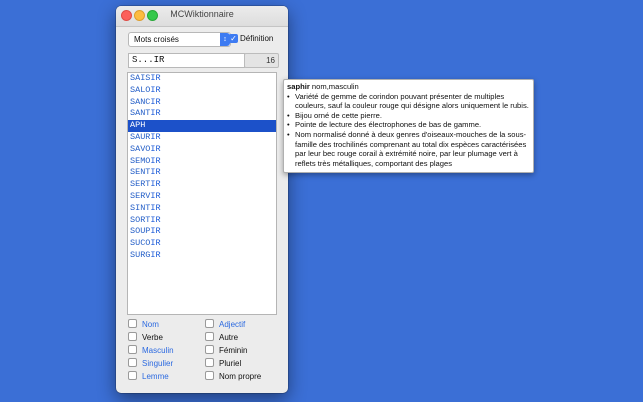 The width and height of the screenshot is (643, 402). What do you see at coordinates (202, 197) in the screenshot?
I see `result-row: SERVIR` at bounding box center [202, 197].